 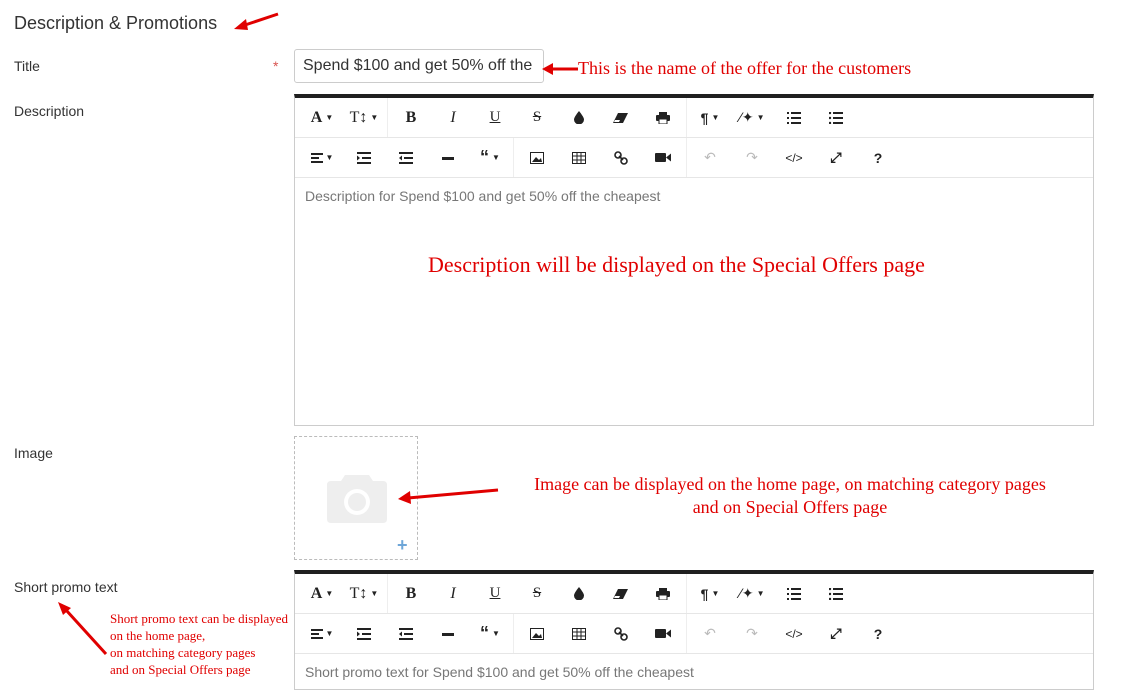 I want to click on image-icon, so click(x=537, y=158).